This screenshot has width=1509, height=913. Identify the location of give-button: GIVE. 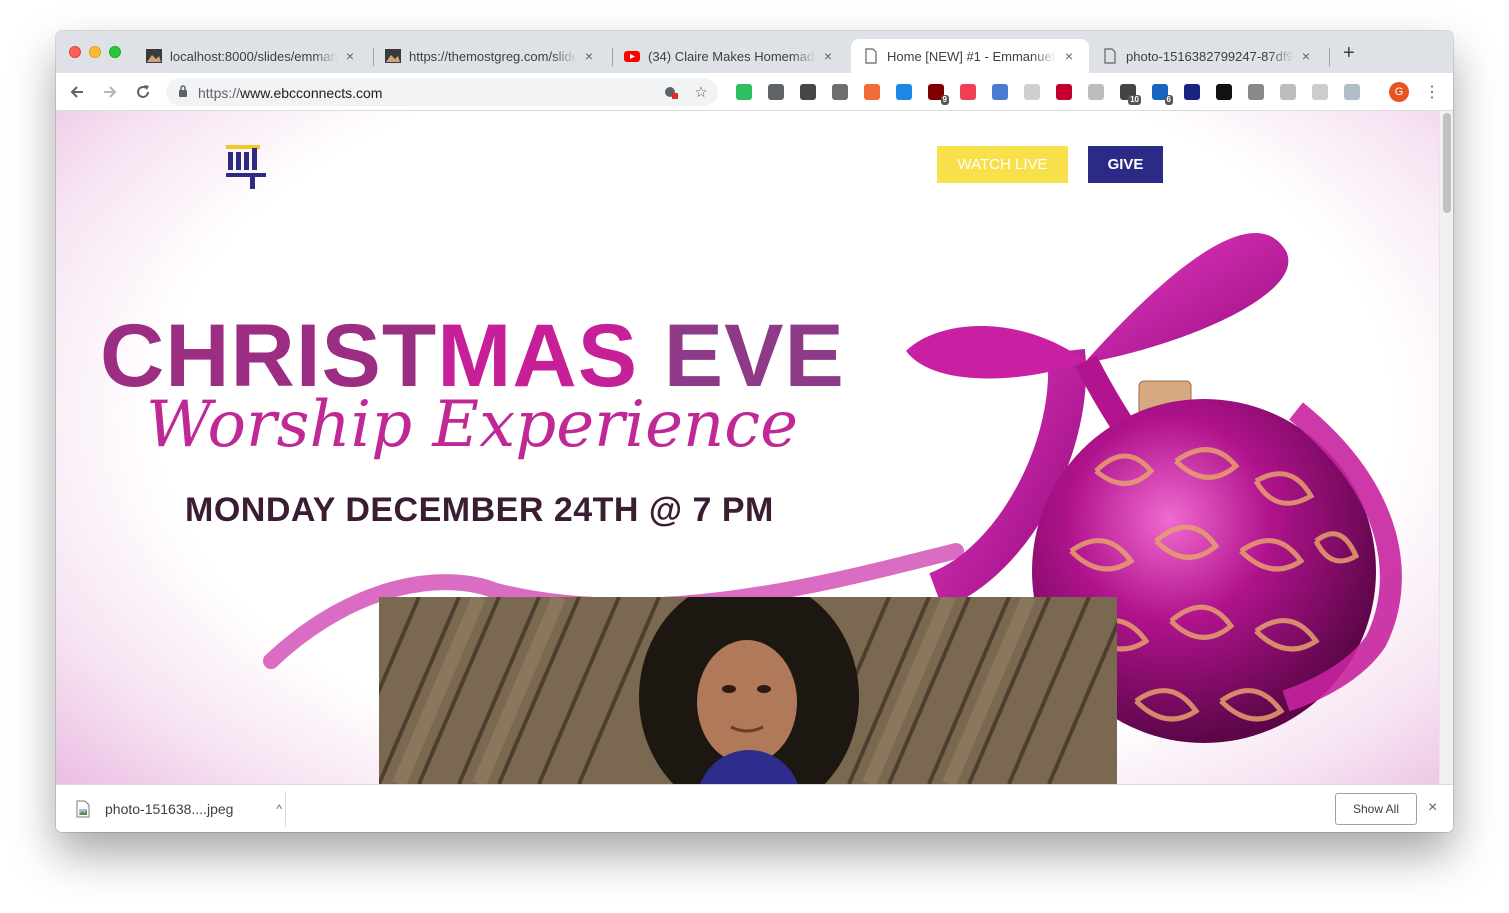
(1125, 164).